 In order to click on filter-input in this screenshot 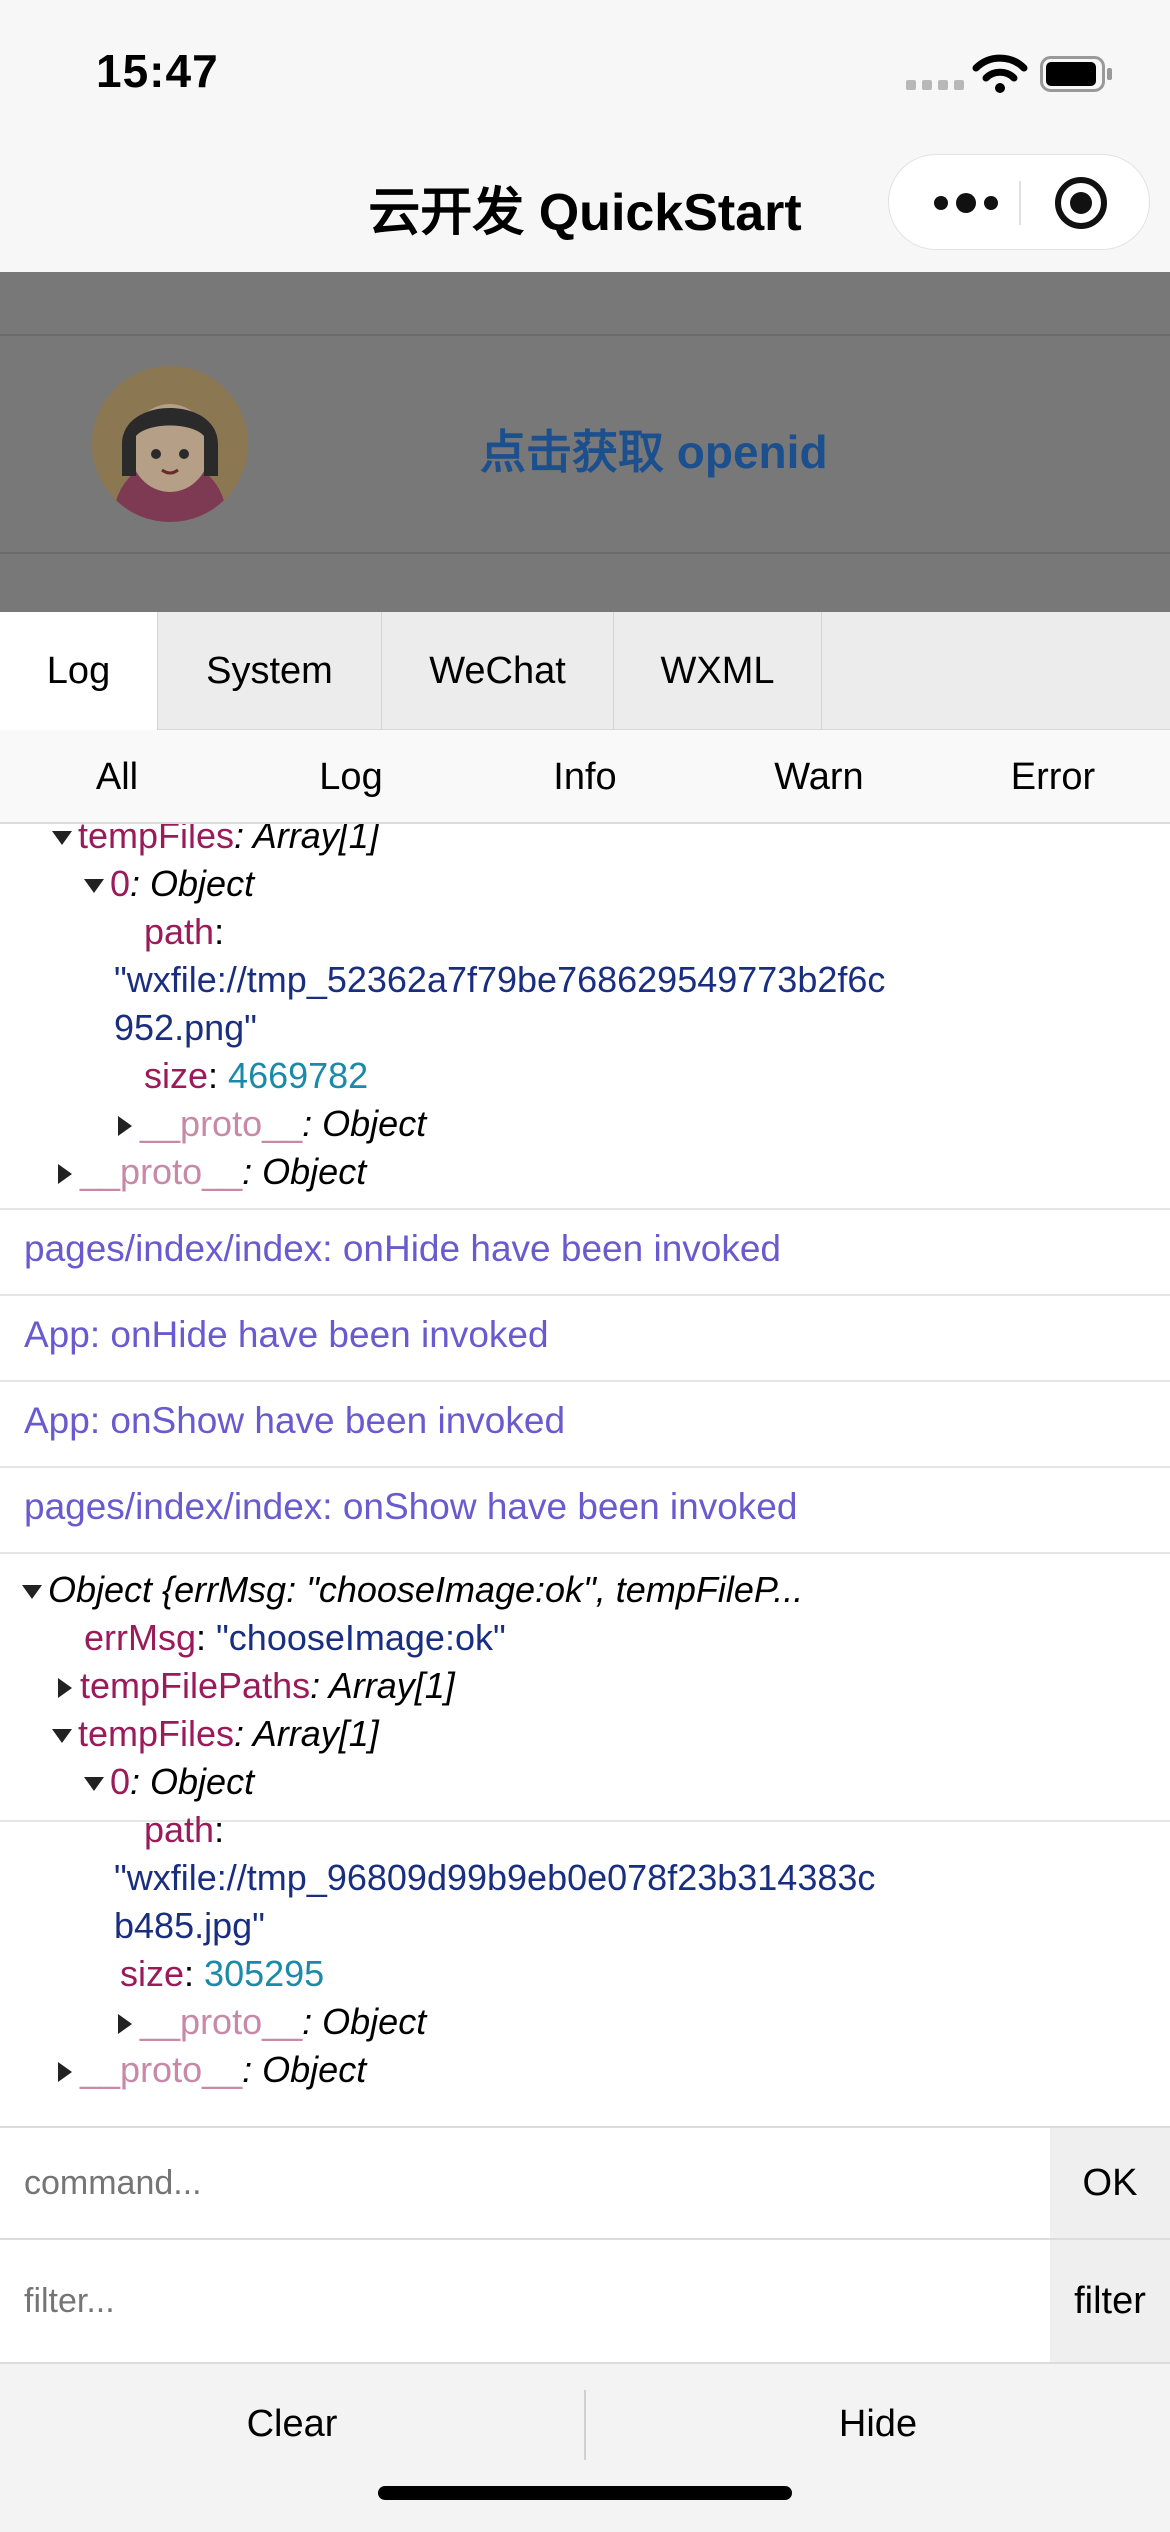, I will do `click(519, 2301)`.